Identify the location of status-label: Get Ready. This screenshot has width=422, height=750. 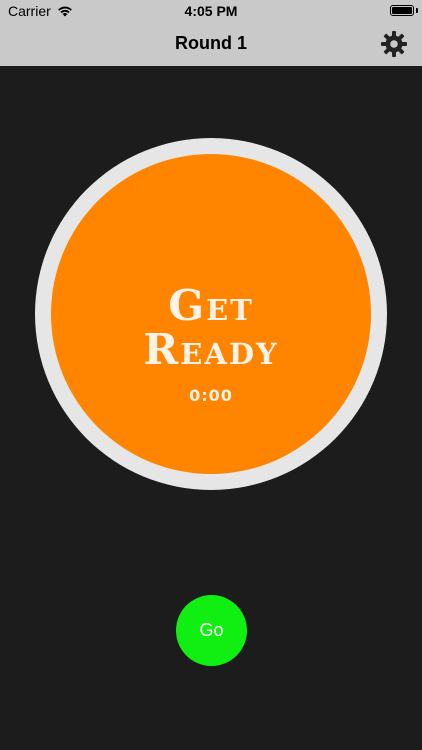
(211, 328).